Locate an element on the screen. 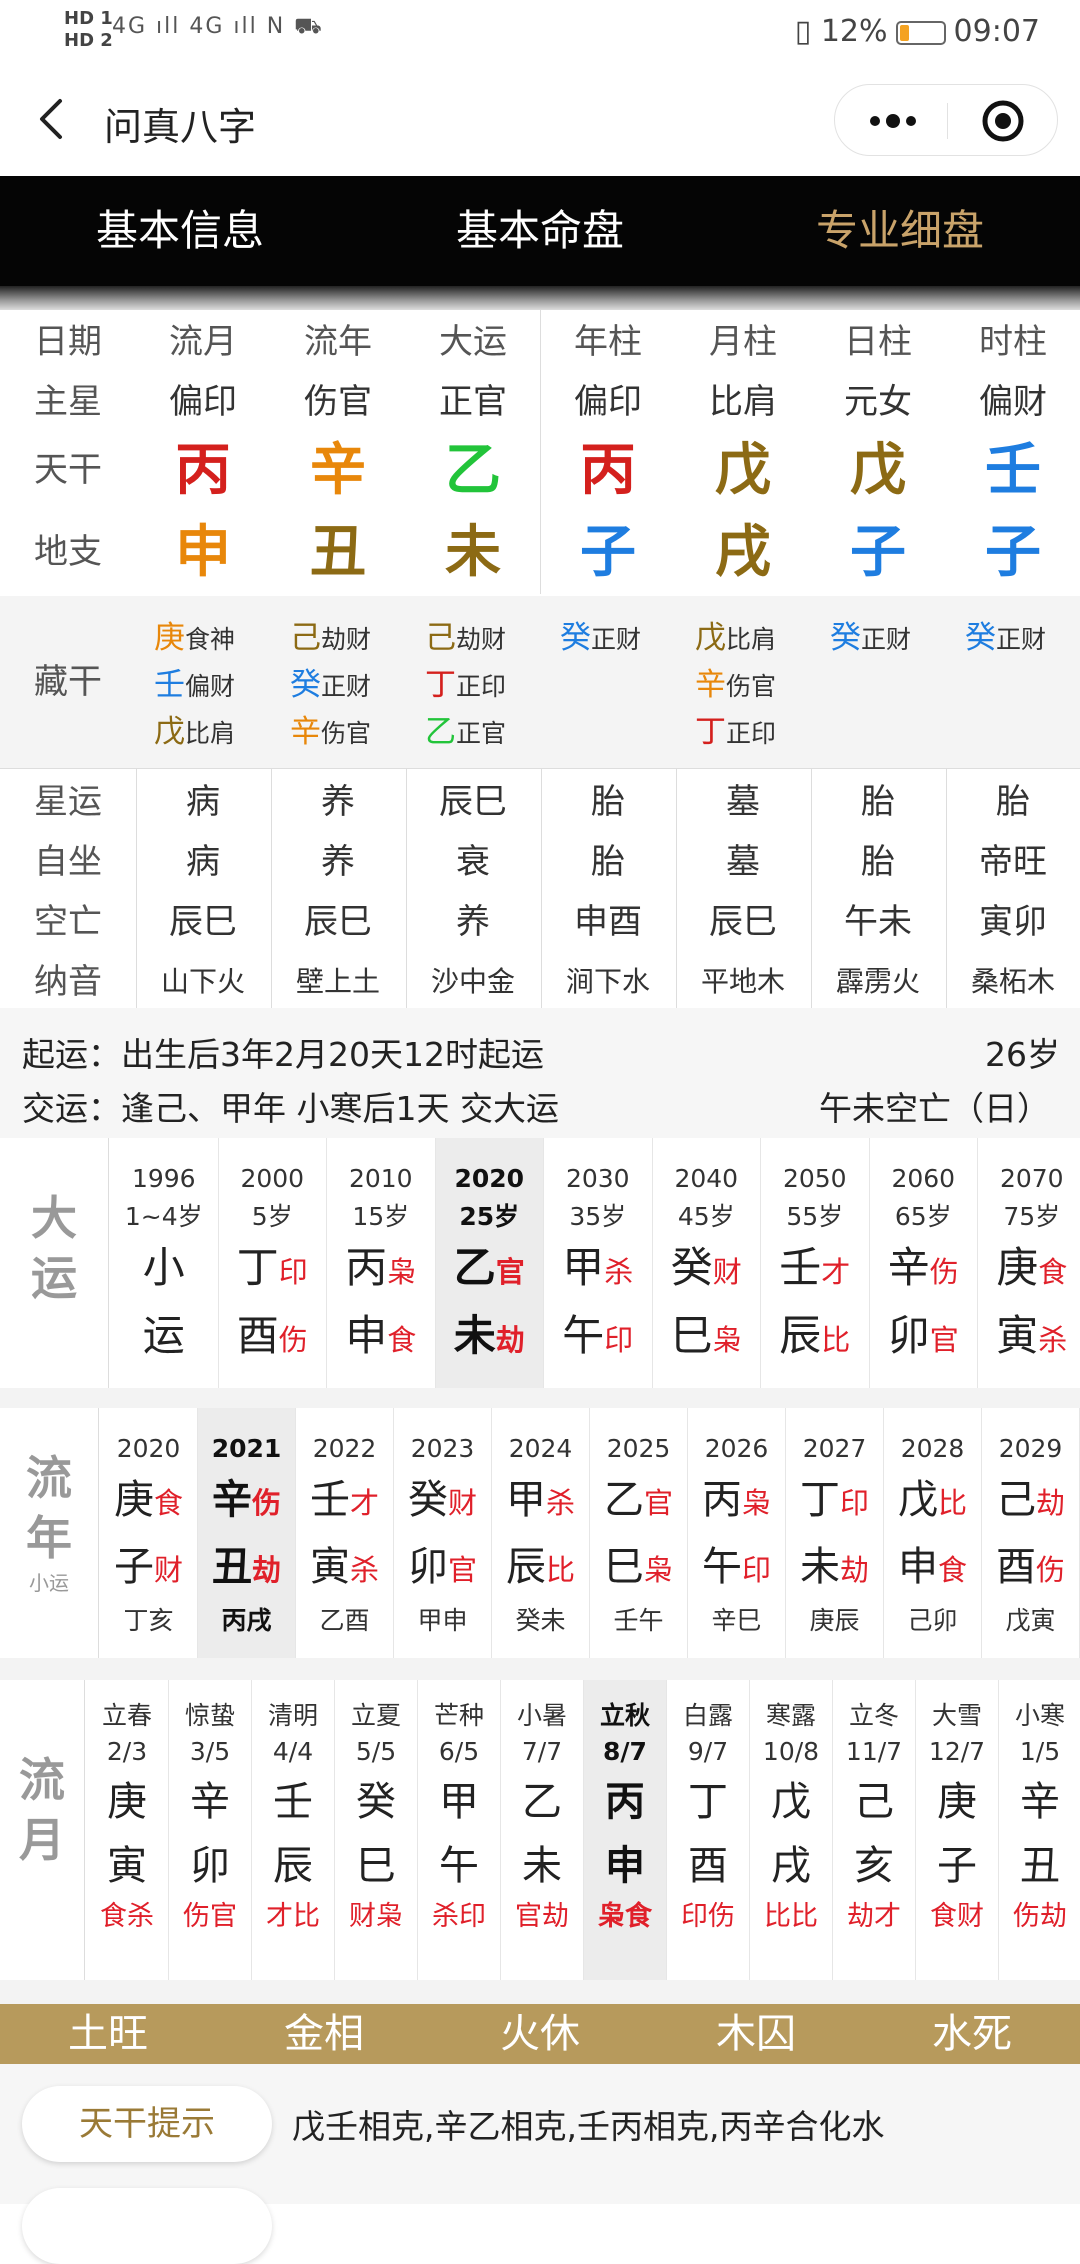 The height and width of the screenshot is (2264, 1080). liunian-label: 流年小运 is located at coordinates (49, 1523).